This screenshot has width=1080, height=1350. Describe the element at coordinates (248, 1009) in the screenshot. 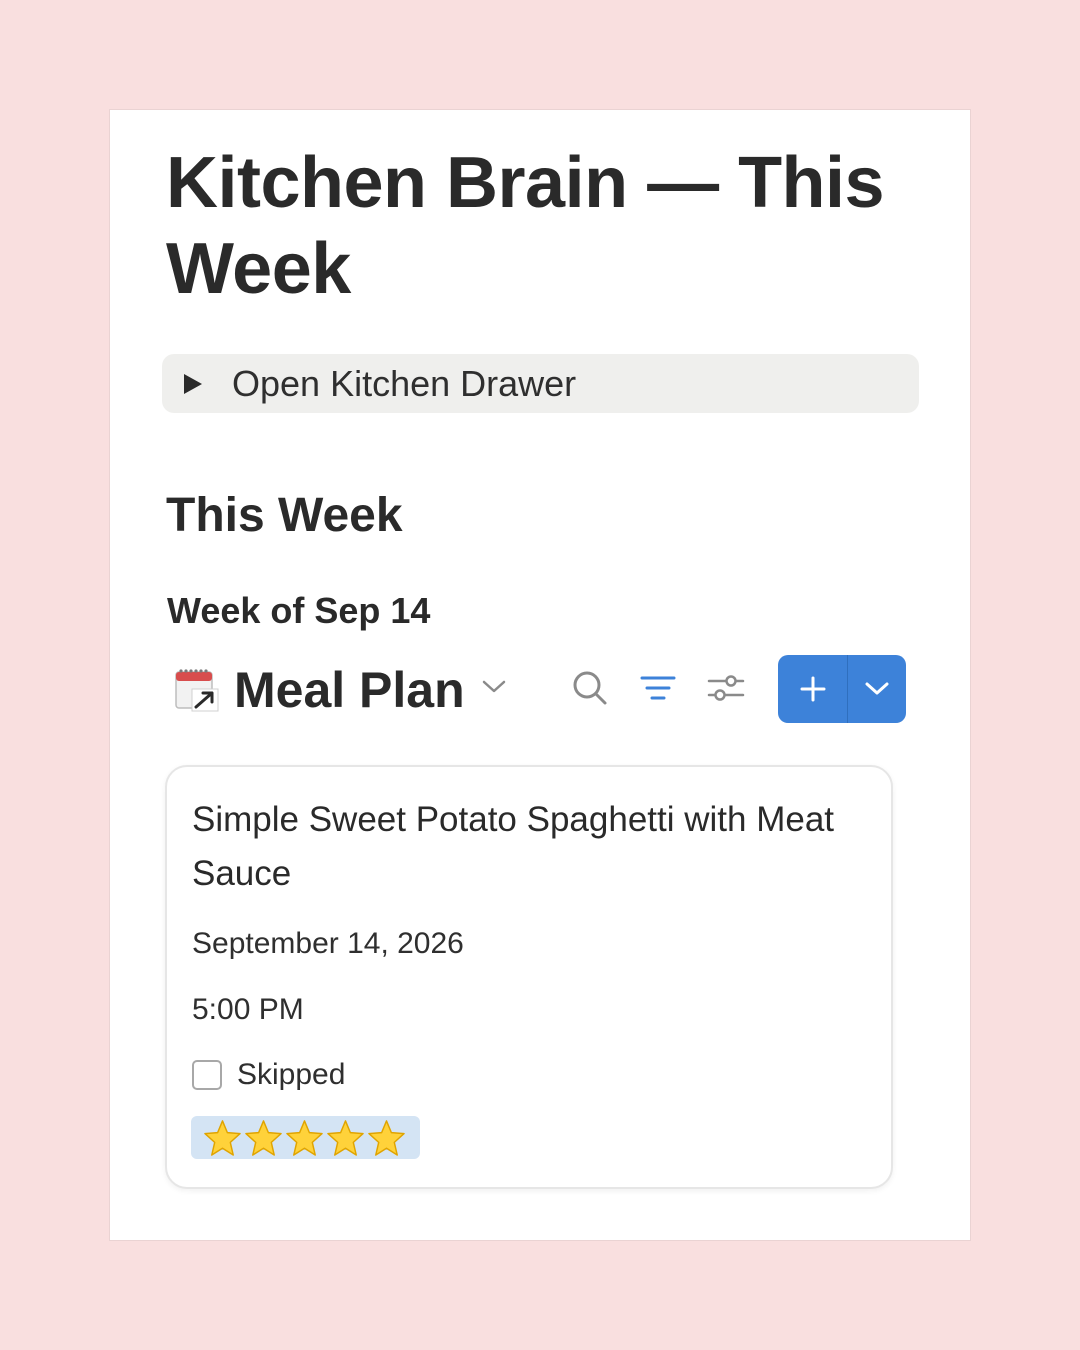

I see `meal-time: 5:00 PM` at that location.